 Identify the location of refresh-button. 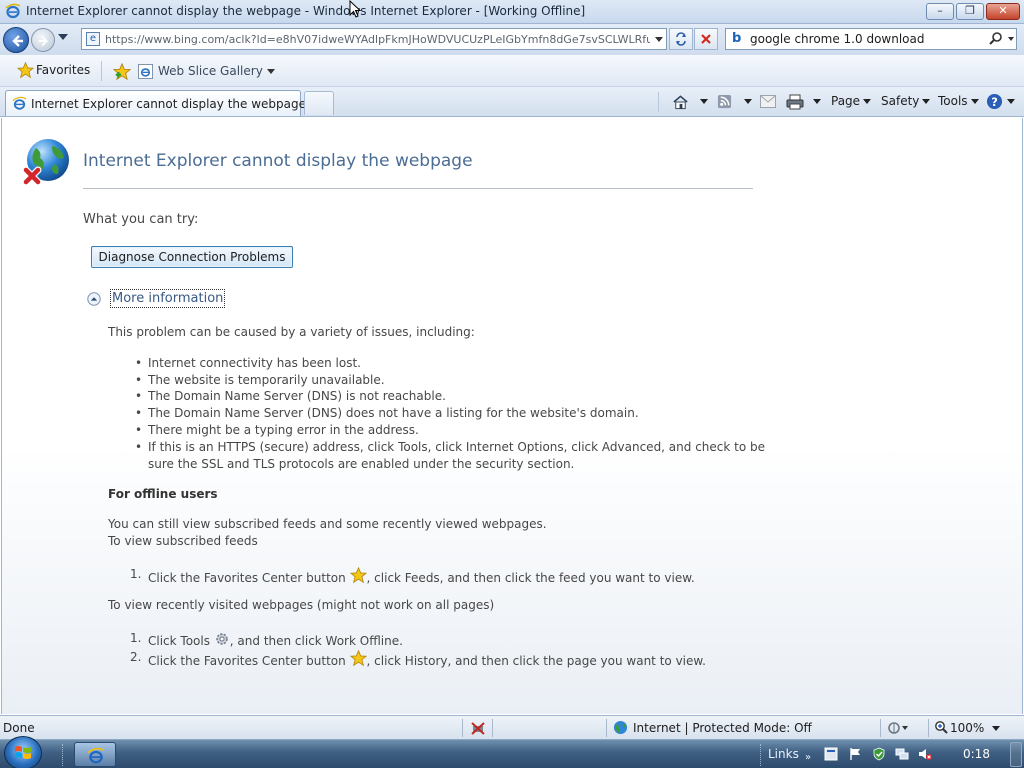
(681, 39).